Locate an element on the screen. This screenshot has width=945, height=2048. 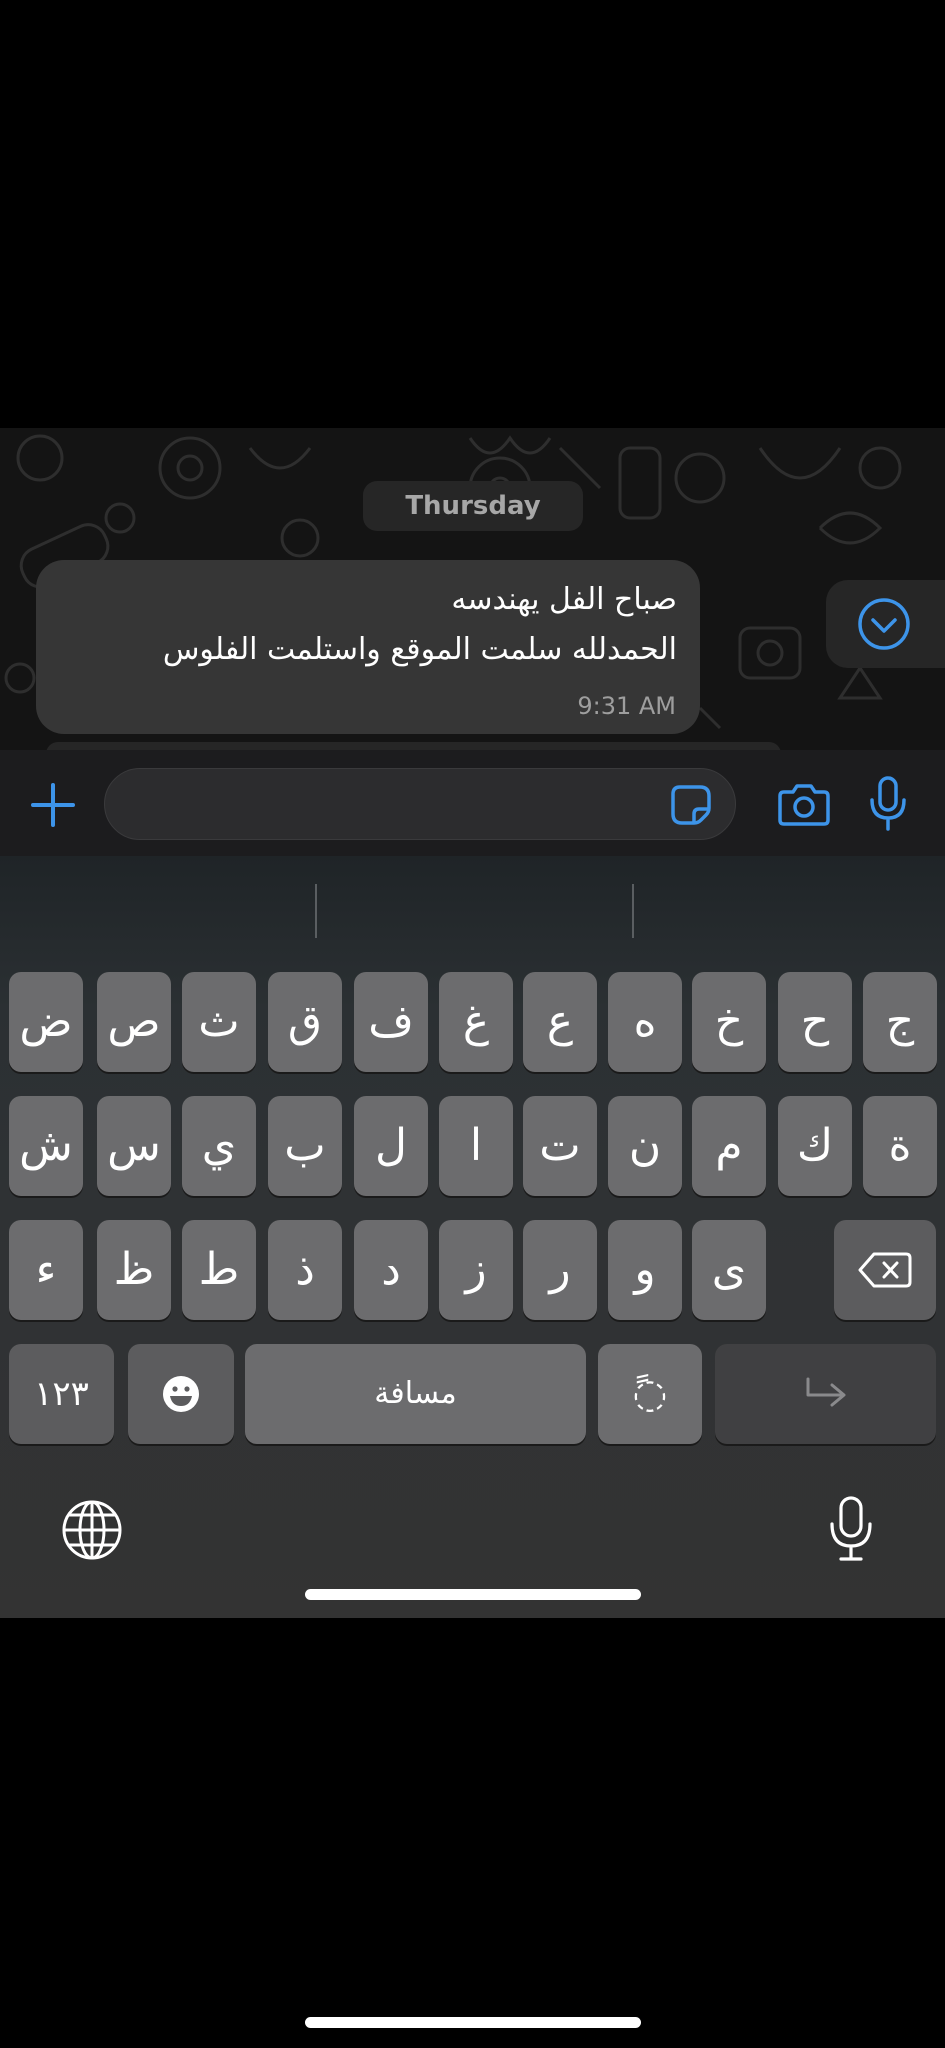
numbers-key: ١٢٣ is located at coordinates (61, 1394).